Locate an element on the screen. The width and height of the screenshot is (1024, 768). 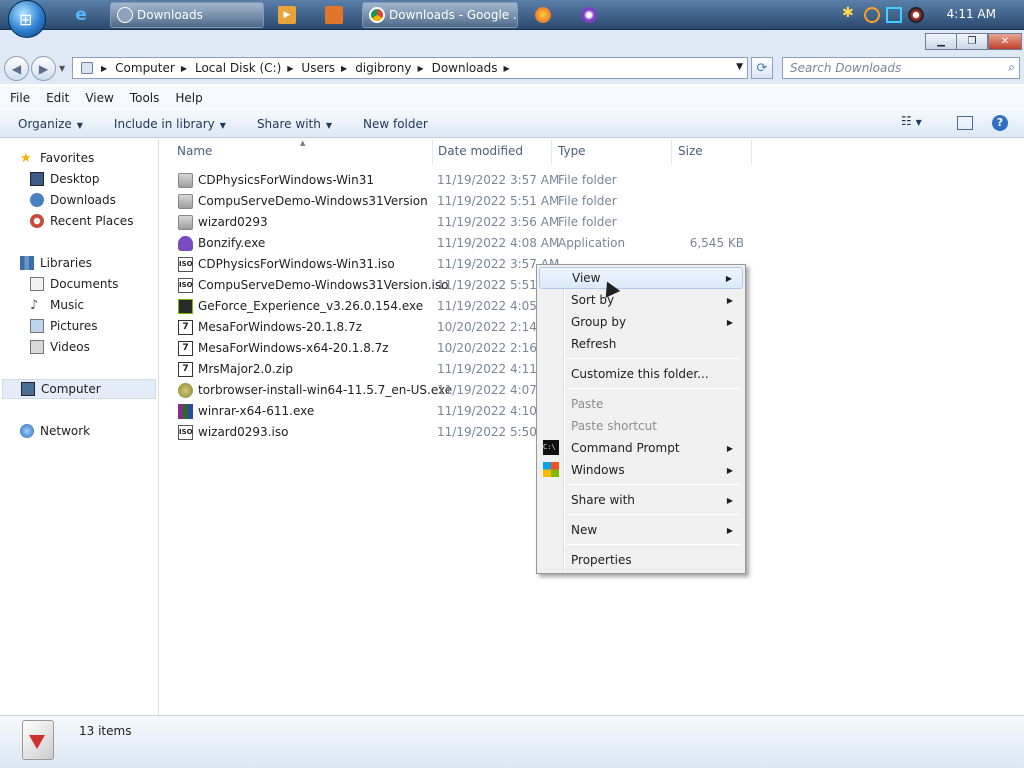
menu-edit: Edit is located at coordinates (57, 98).